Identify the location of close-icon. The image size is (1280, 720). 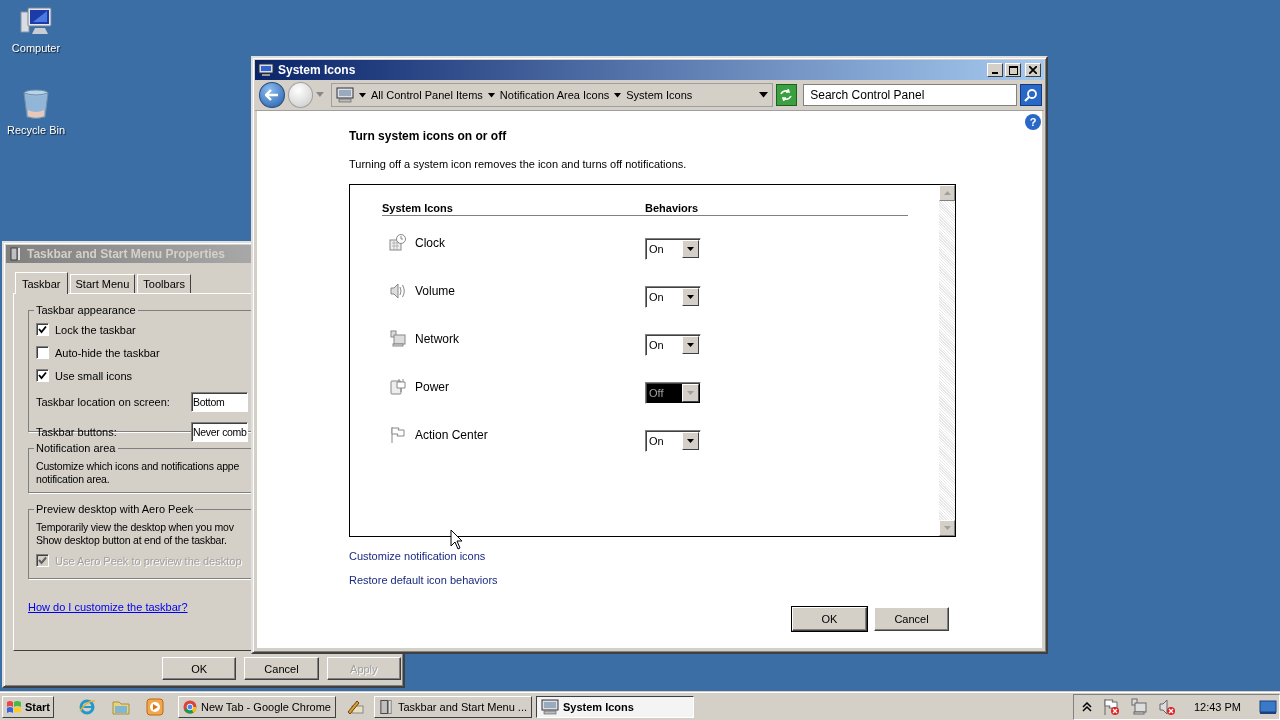
(1033, 70).